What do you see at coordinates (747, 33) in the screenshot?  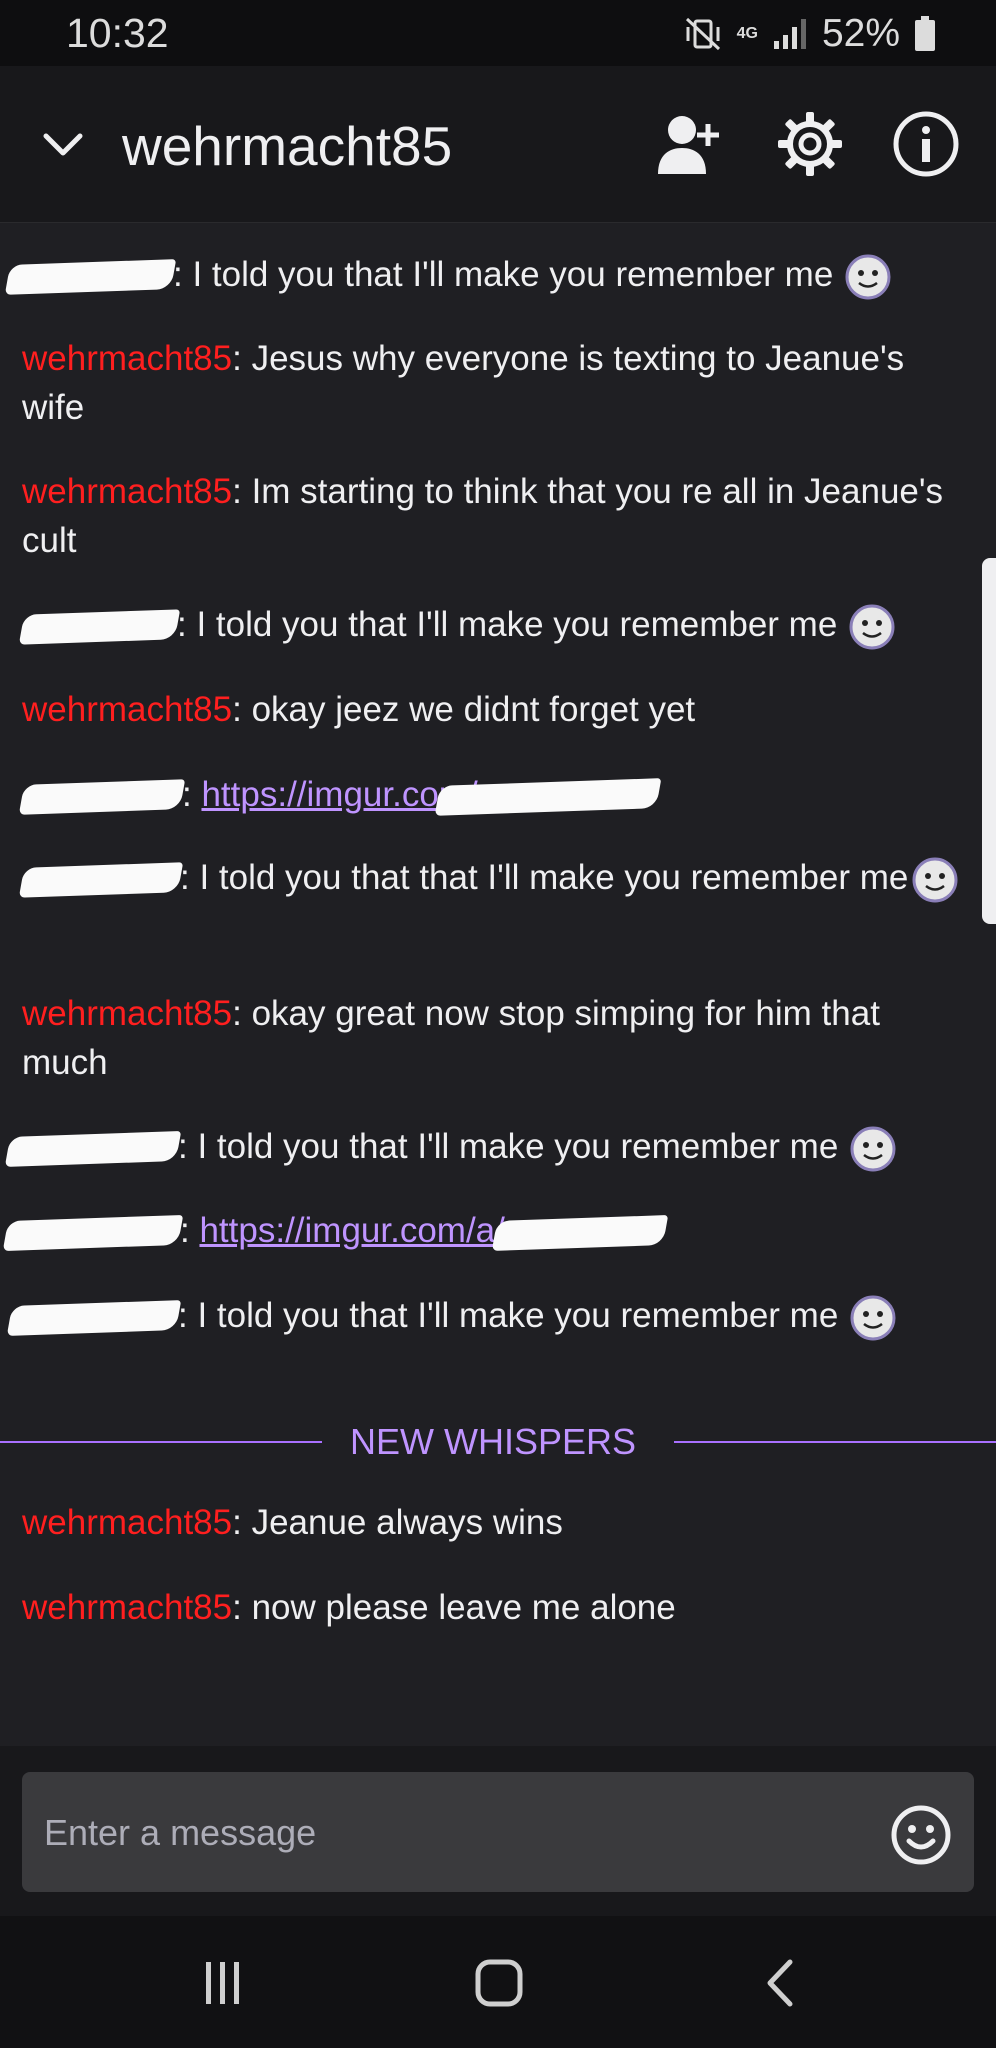 I see `network-type: 4G` at bounding box center [747, 33].